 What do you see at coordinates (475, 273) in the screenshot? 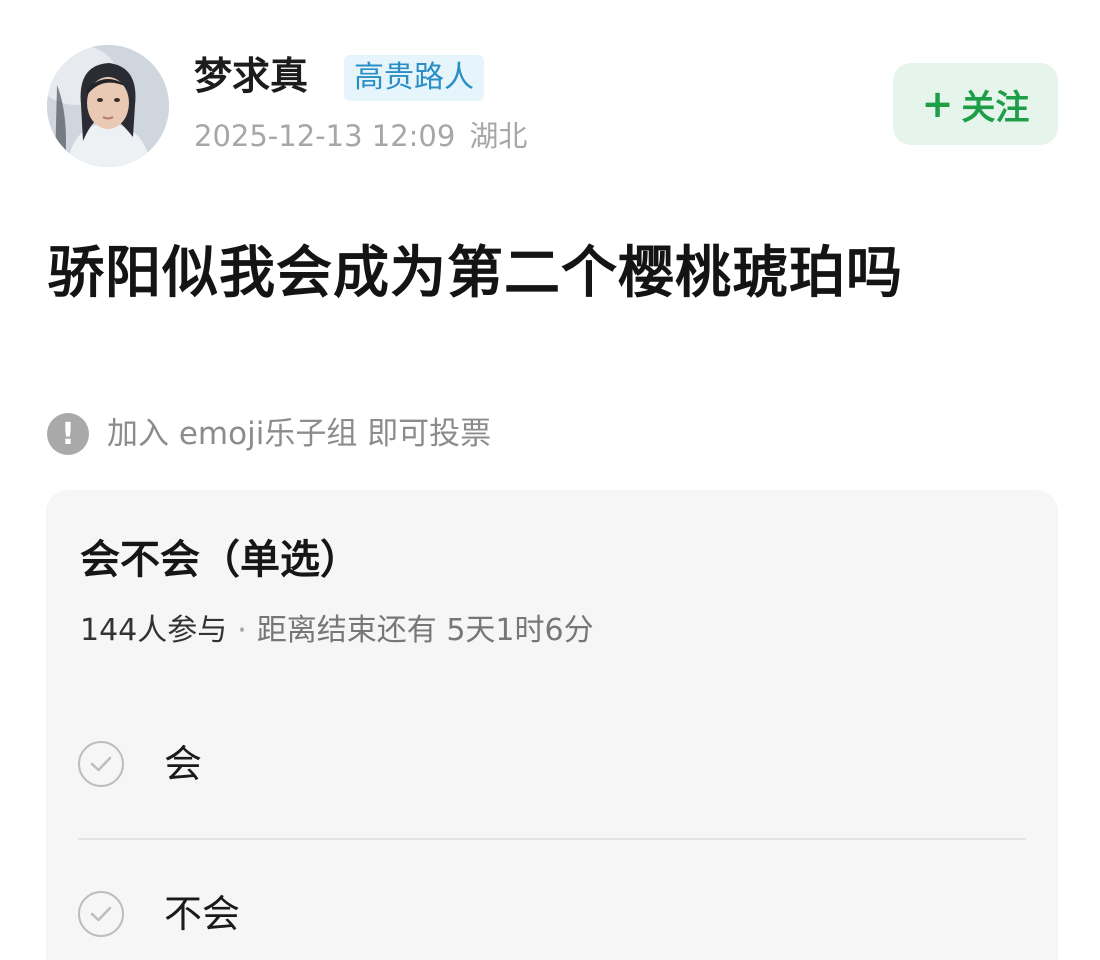
I see `post-title: 骄阳似我会成为第二个樱桃琥珀吗` at bounding box center [475, 273].